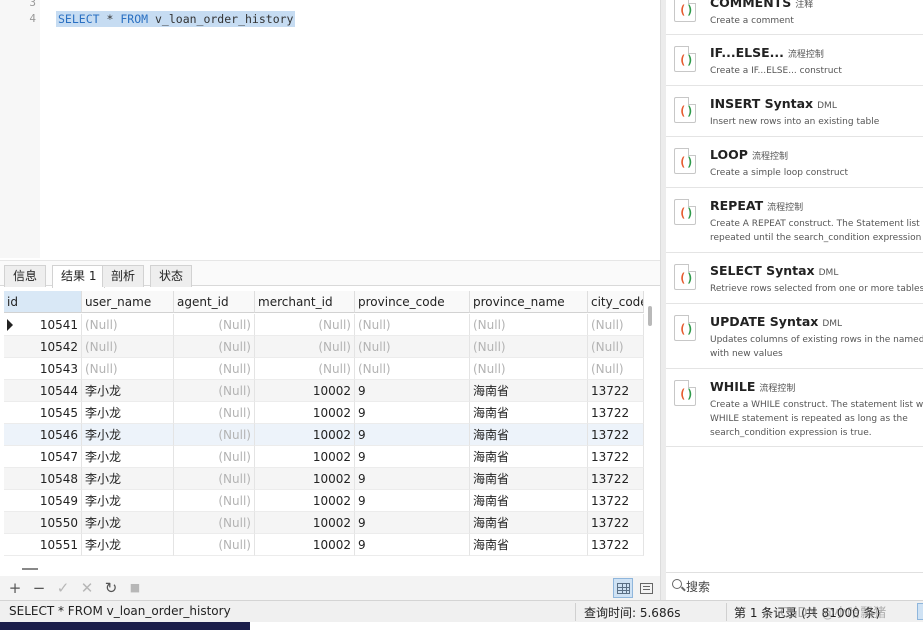 This screenshot has width=923, height=630. What do you see at coordinates (623, 588) in the screenshot?
I see `grid-view-button` at bounding box center [623, 588].